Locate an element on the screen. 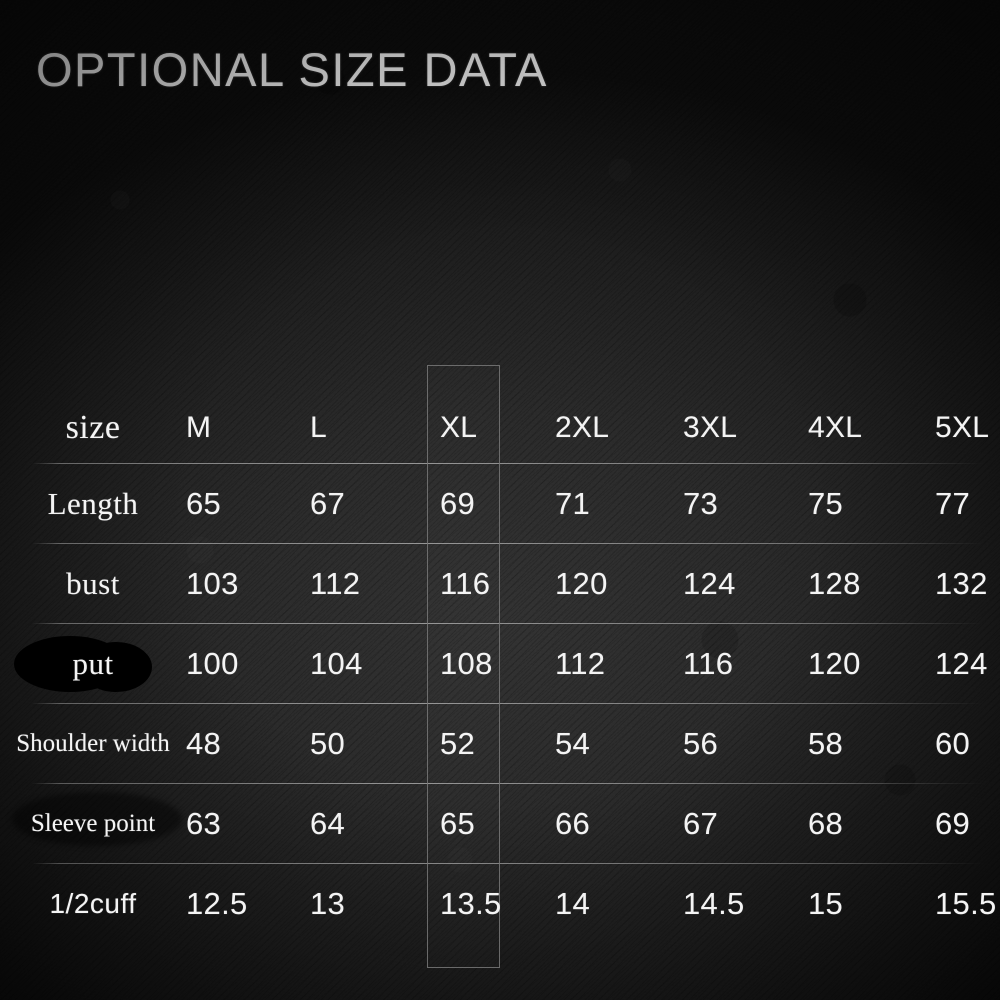 Image resolution: width=1000 pixels, height=1000 pixels. column-header-4xl: 4XL is located at coordinates (835, 427).